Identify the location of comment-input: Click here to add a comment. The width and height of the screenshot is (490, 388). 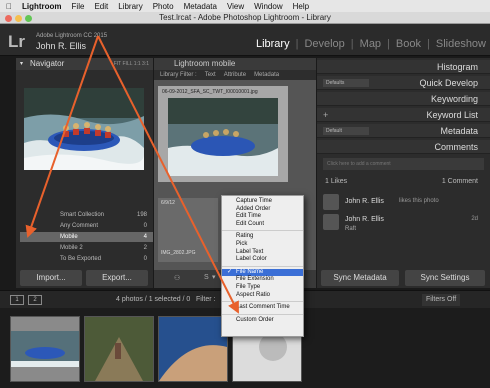
(403, 164).